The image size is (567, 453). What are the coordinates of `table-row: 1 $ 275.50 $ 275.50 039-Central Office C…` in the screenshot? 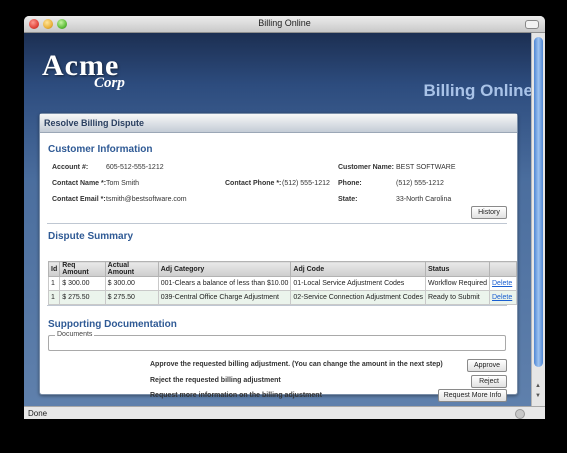 It's located at (282, 297).